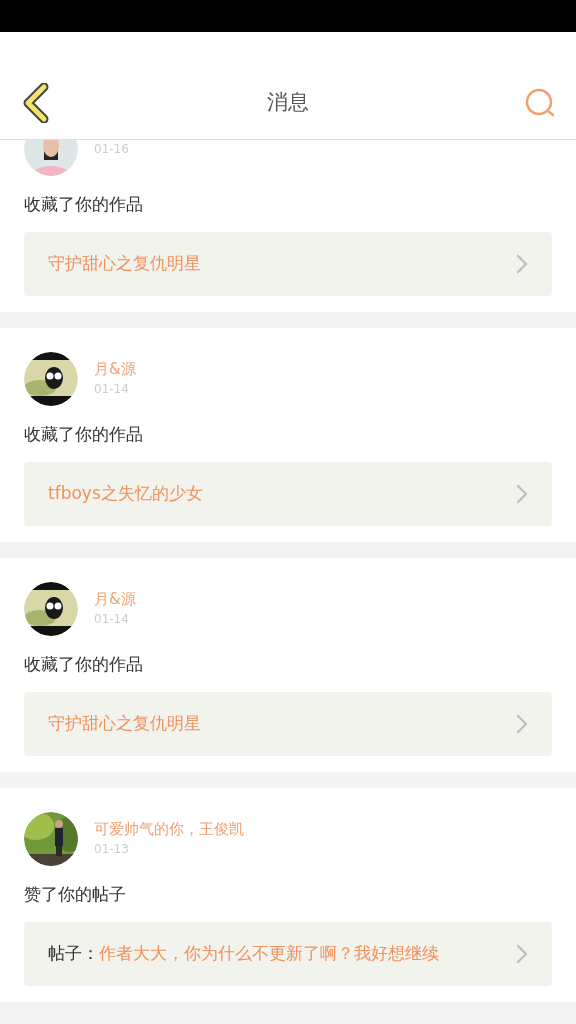 This screenshot has height=1024, width=576. I want to click on user-name: 可爱帅气的你，王俊凯, so click(169, 829).